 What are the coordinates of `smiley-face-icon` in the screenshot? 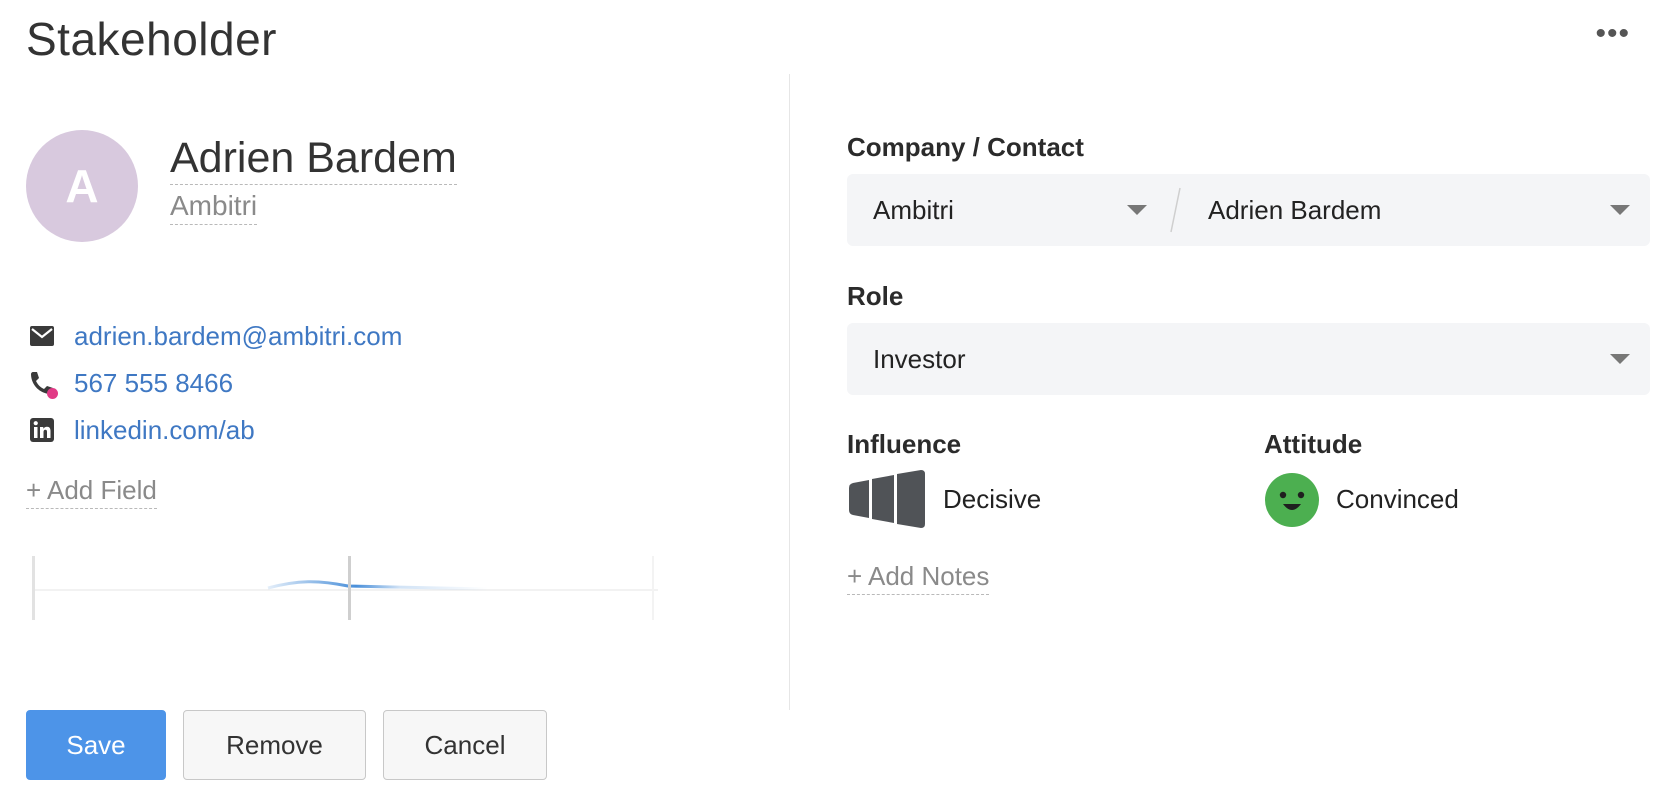 It's located at (1292, 500).